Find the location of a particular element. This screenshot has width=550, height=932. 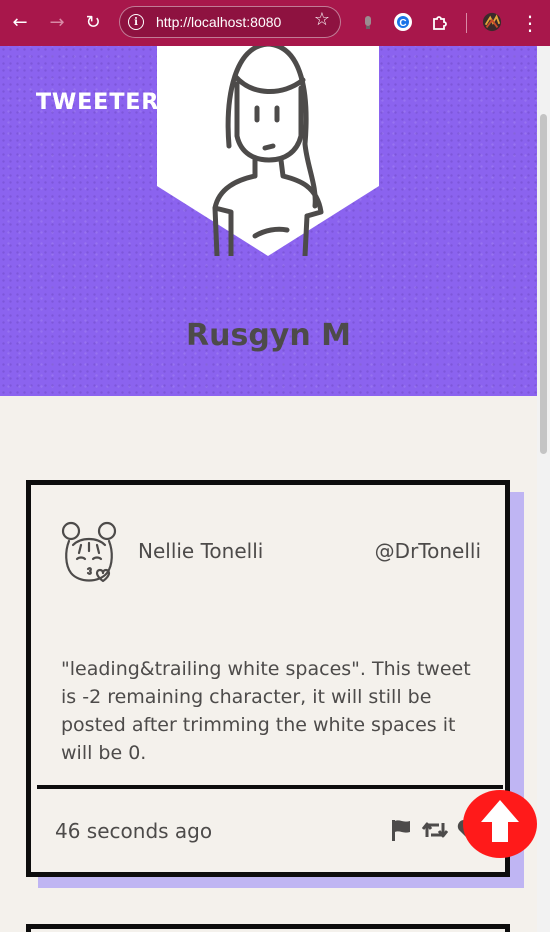

extensions-puzzle-icon is located at coordinates (440, 22).